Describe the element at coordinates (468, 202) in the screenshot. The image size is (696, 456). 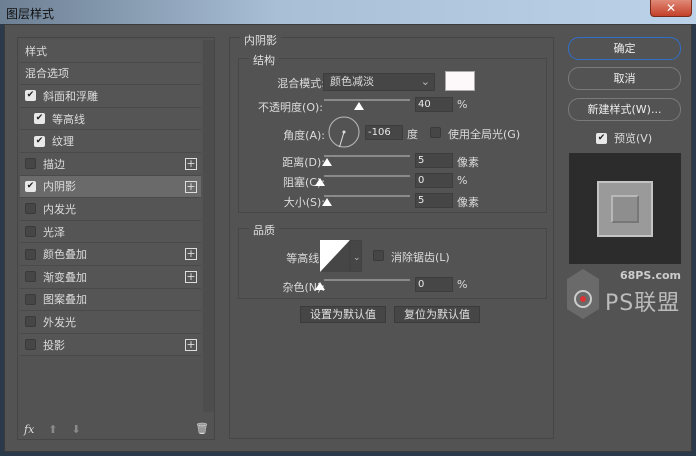
I see `size-unit: 像素` at that location.